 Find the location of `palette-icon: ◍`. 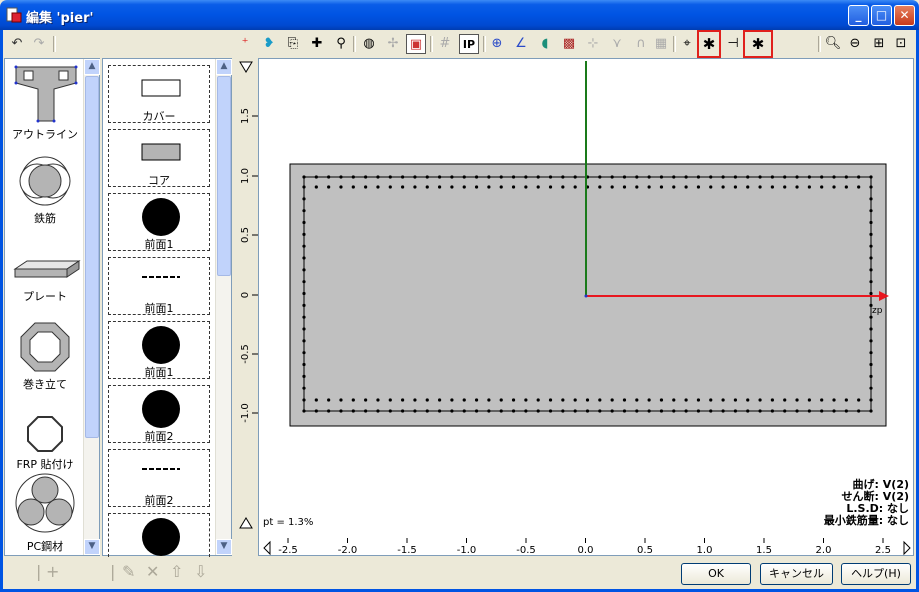

palette-icon: ◍ is located at coordinates (369, 44).